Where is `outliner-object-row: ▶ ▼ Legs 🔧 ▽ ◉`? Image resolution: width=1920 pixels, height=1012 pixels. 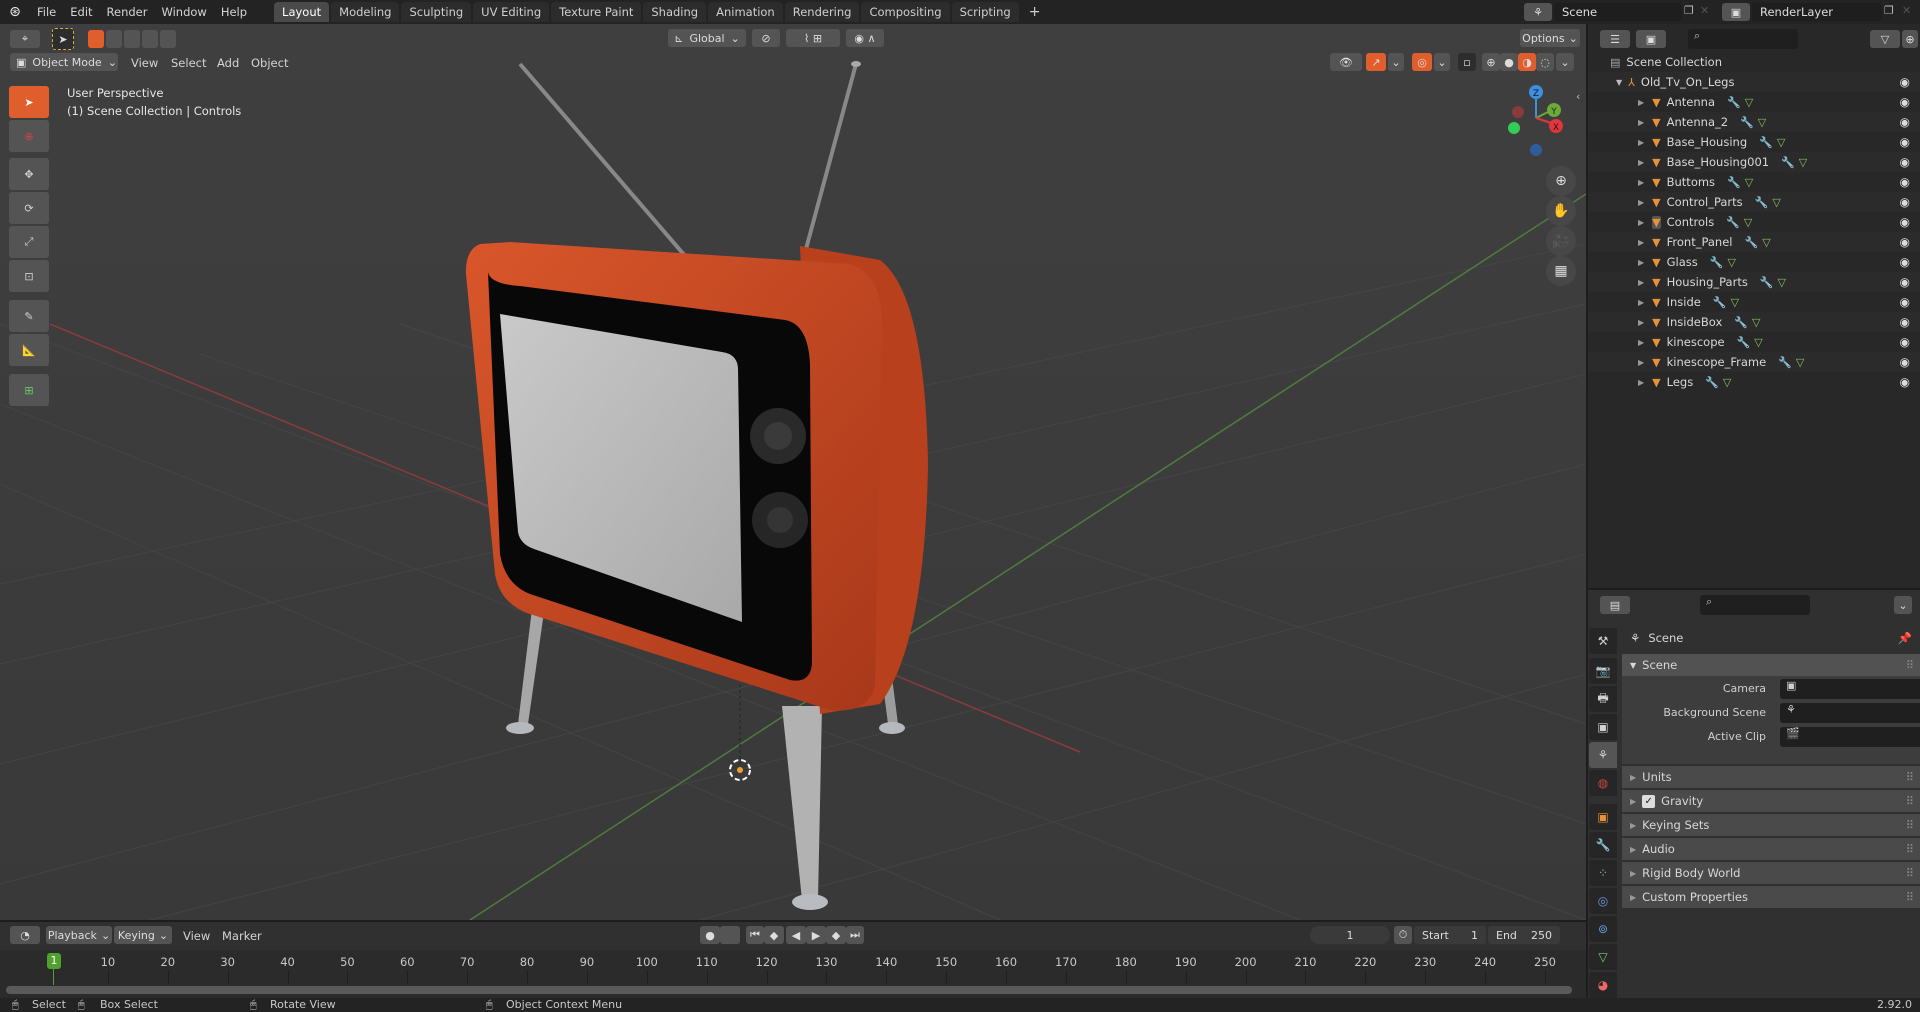
outliner-object-row: ▶ ▼ Legs 🔧 ▽ ◉ is located at coordinates (1754, 382).